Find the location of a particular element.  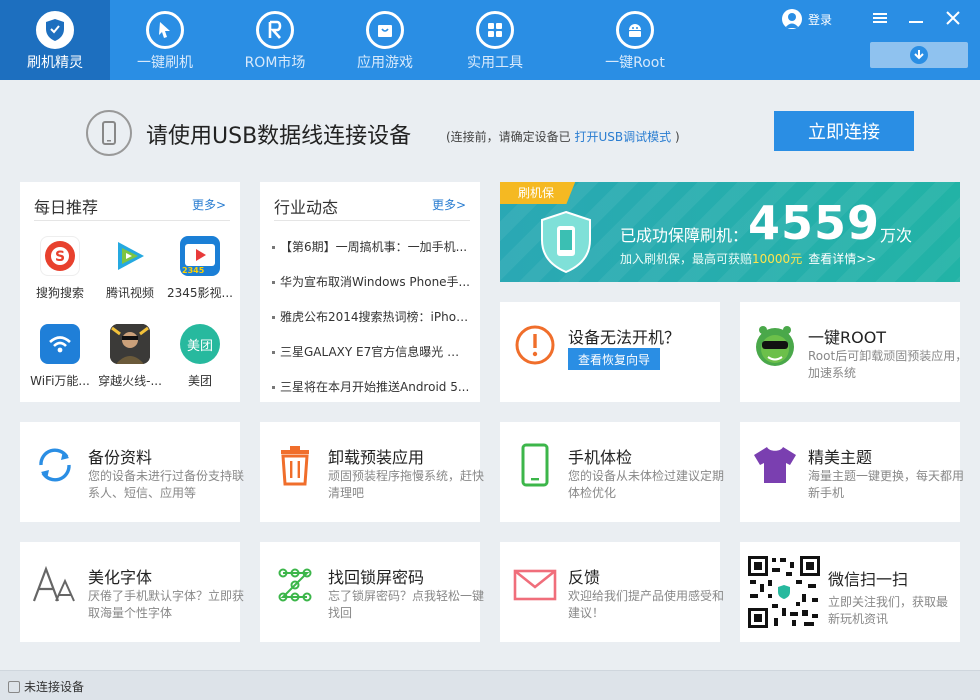

uninstall-preinstalled-tile: 卸载预装应用 顽固预装程序拖慢系统，赶快清理吧 is located at coordinates (372, 472).